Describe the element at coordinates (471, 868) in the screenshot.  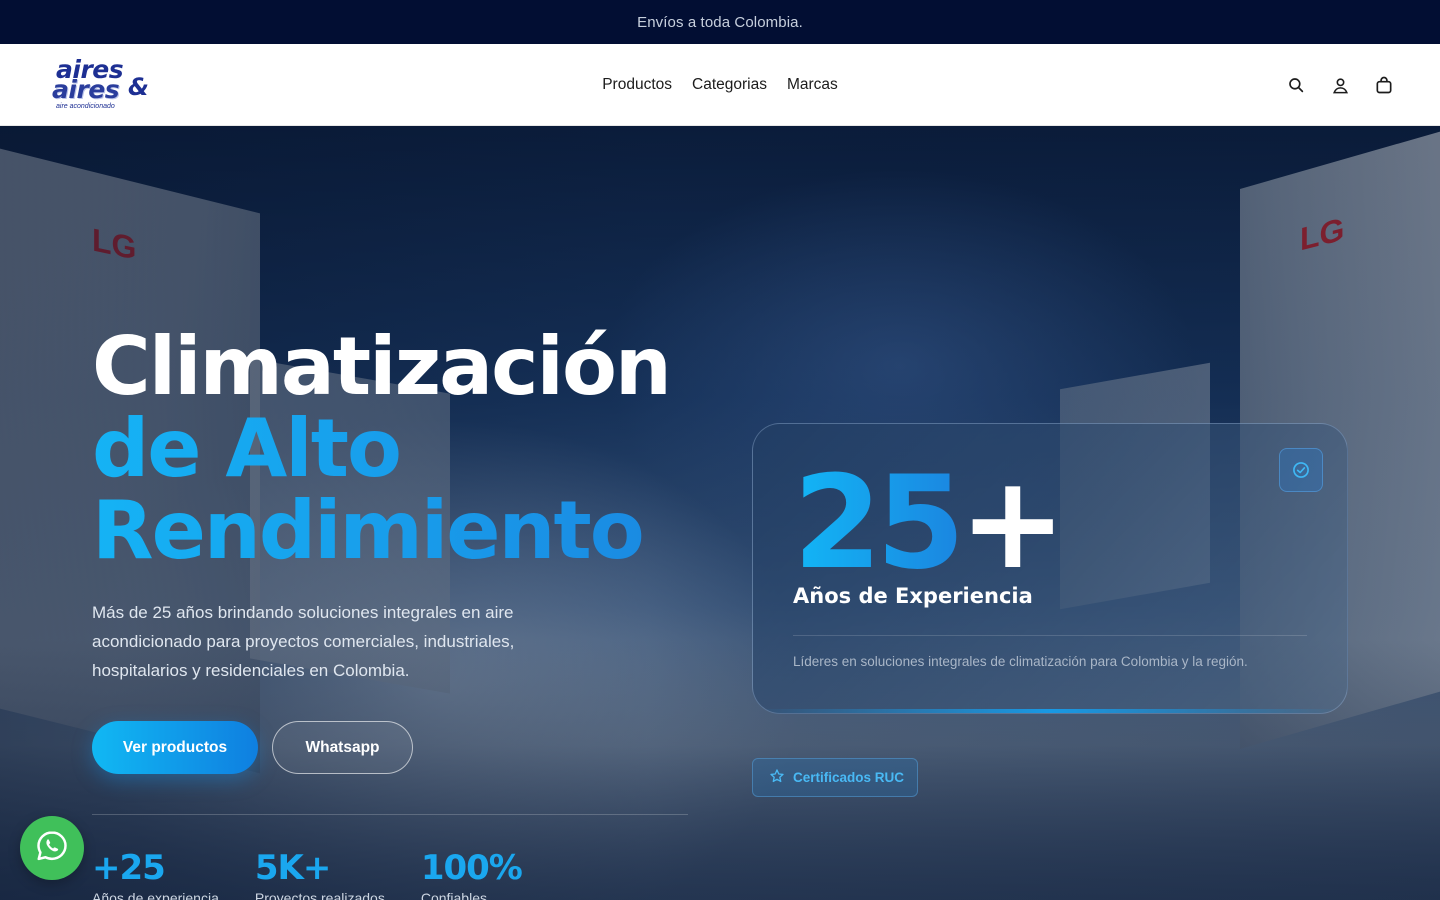
I see `stat-value: 100%` at that location.